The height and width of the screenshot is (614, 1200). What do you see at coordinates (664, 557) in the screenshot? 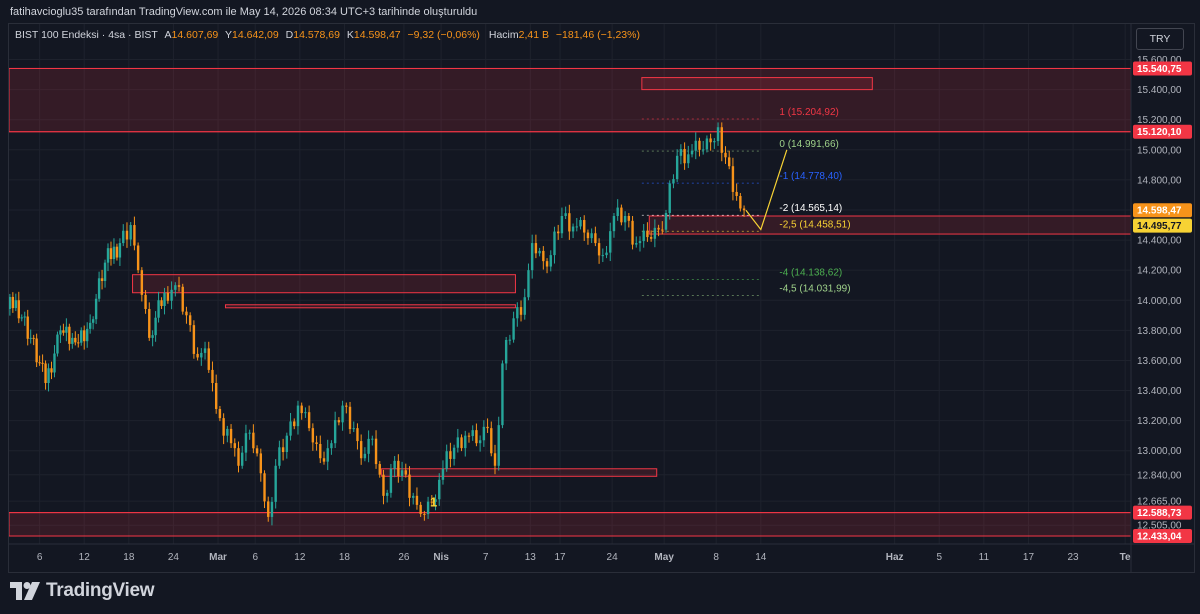
I see `time-axis-tick: May` at bounding box center [664, 557].